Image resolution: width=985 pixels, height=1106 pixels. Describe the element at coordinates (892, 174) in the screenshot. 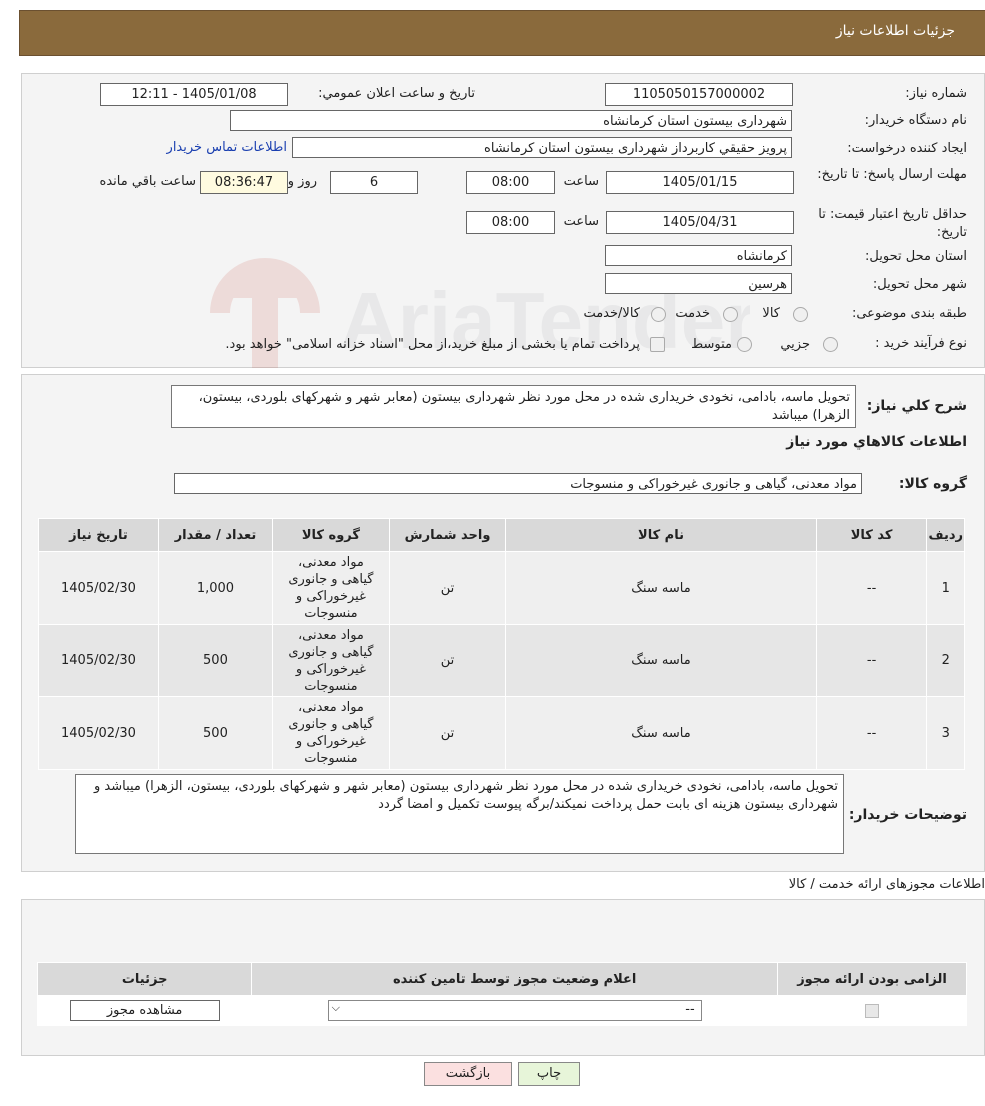

I see `deadline-label: مهلت ارسال پاسخ: تا تاریخ:` at that location.